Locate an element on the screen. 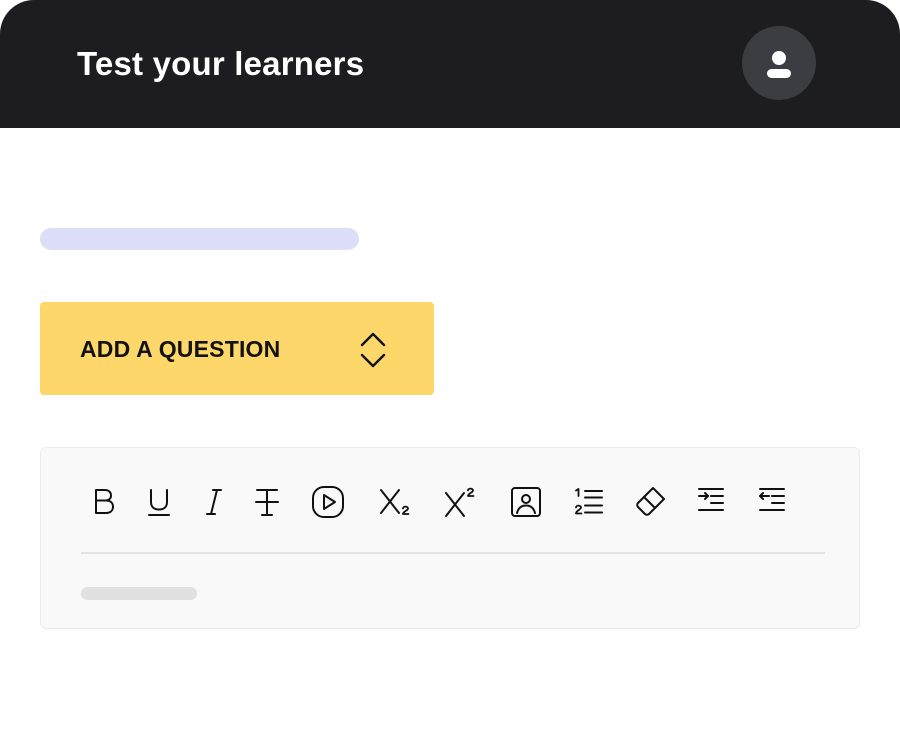 This screenshot has width=900, height=740. video-icon is located at coordinates (328, 502).